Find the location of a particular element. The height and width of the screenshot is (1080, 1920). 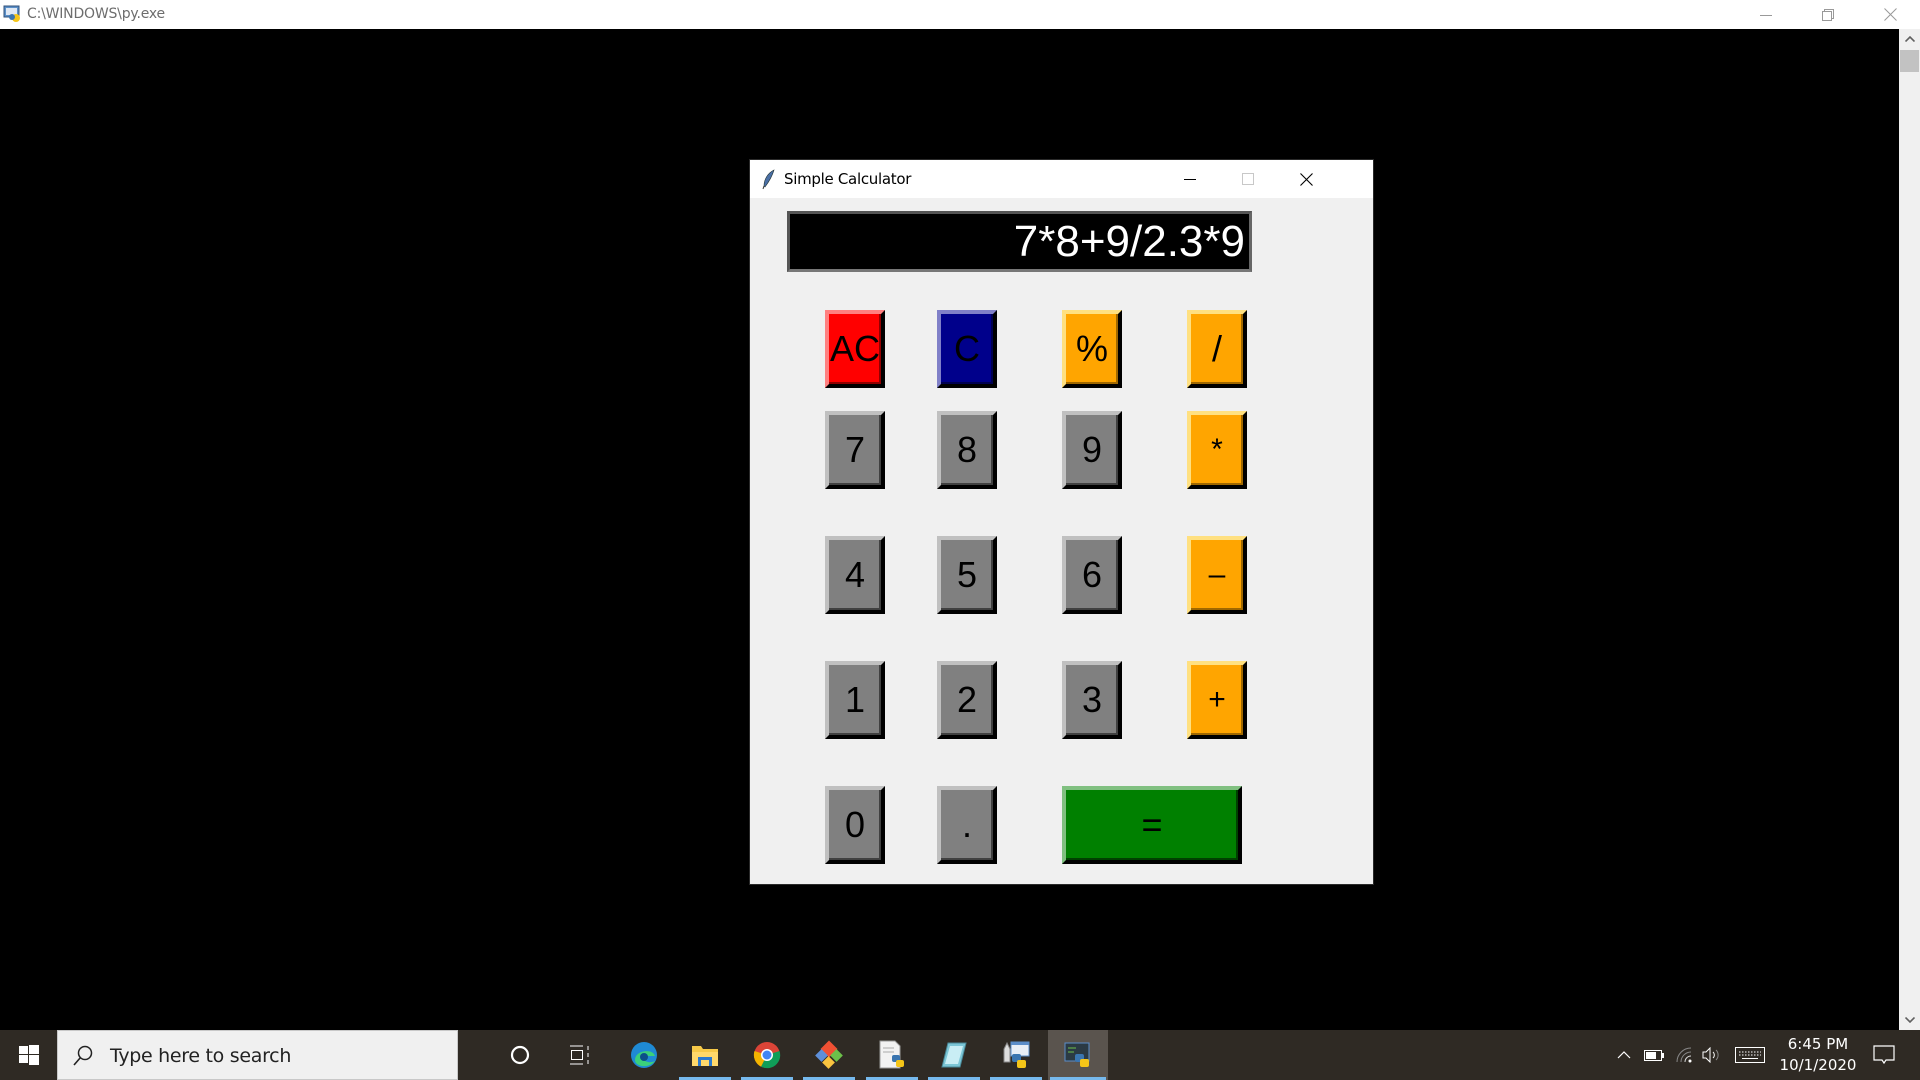

file-explorer-icon is located at coordinates (705, 1056).